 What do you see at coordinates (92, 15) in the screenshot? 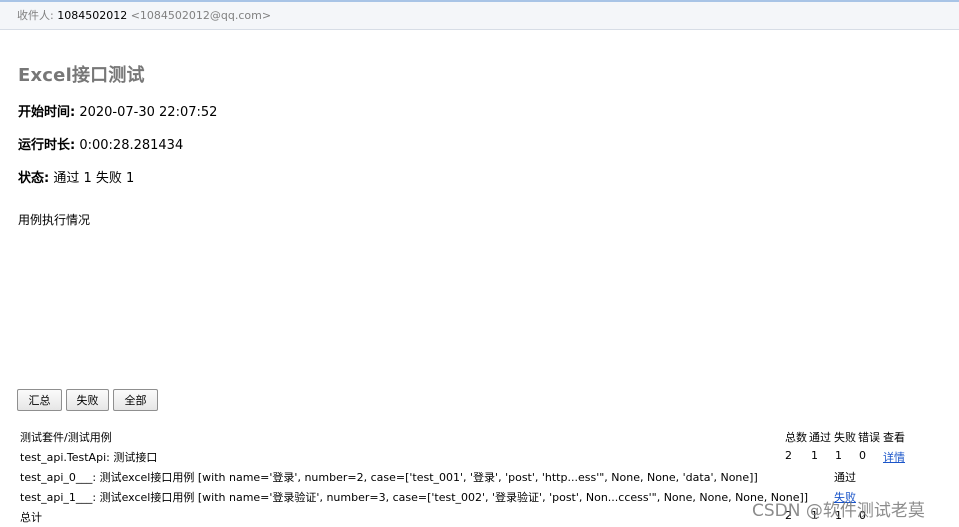
I see `recipient-name: 1084502012` at bounding box center [92, 15].